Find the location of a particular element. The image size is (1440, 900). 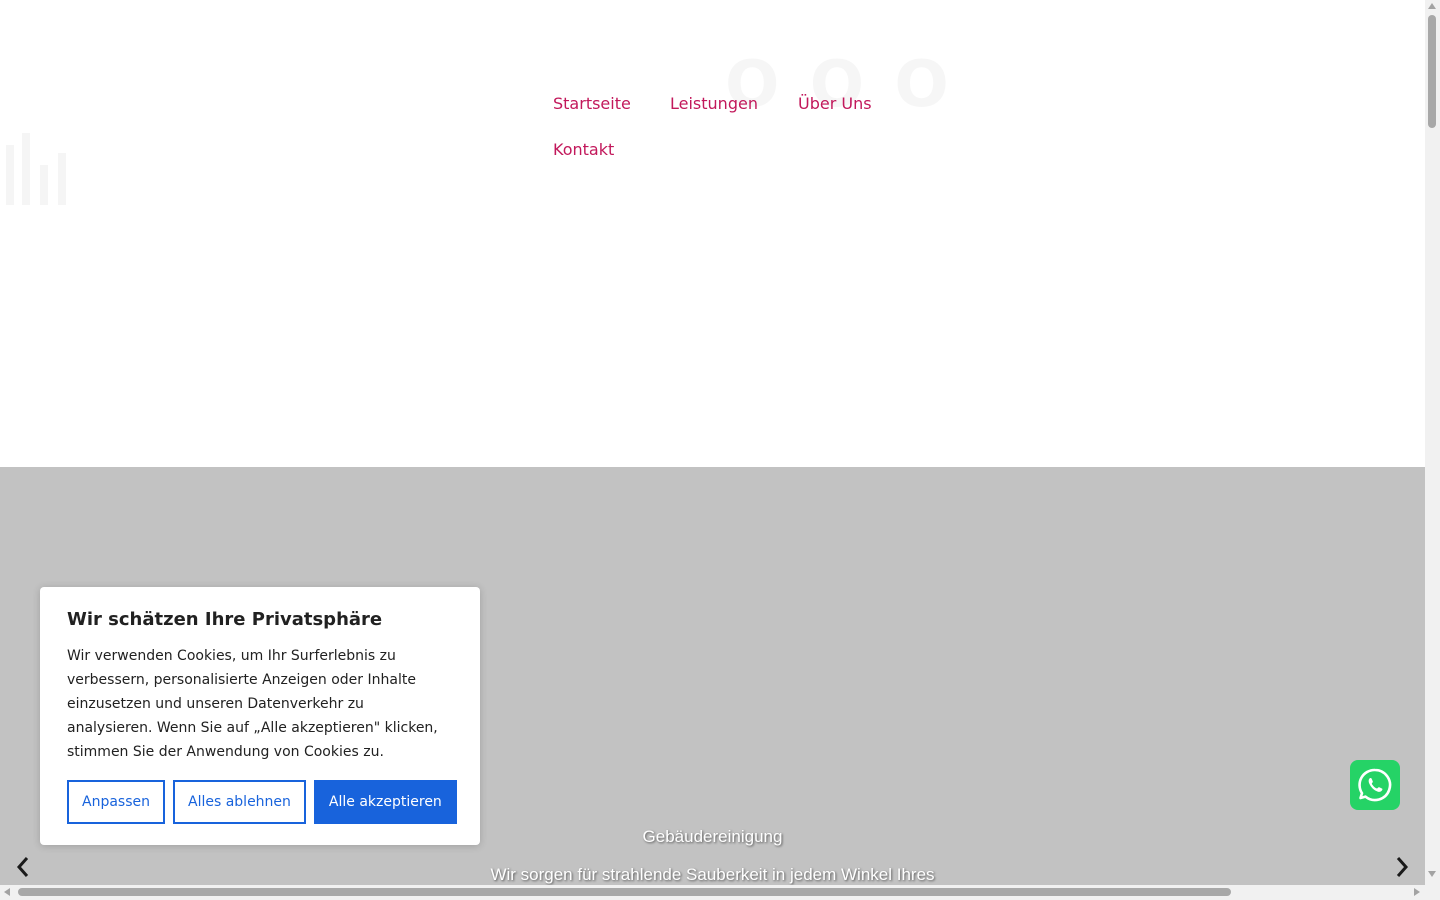

slider-prev-button is located at coordinates (23, 867).